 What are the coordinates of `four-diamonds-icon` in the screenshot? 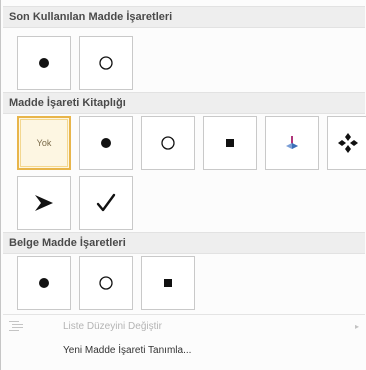 It's located at (347, 143).